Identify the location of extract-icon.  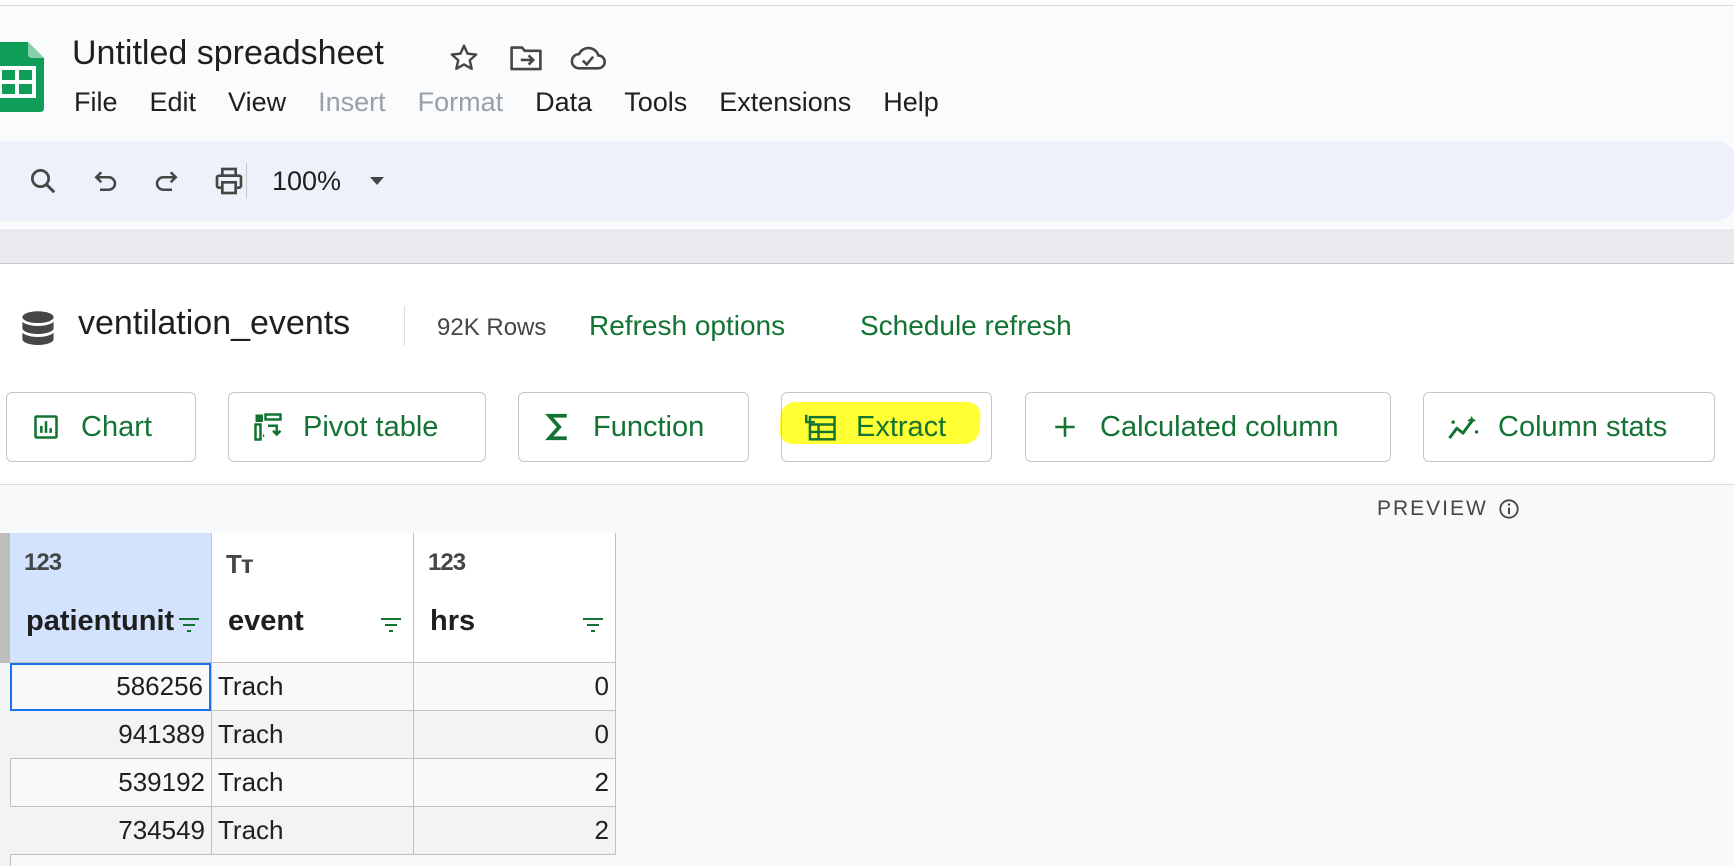
(821, 427).